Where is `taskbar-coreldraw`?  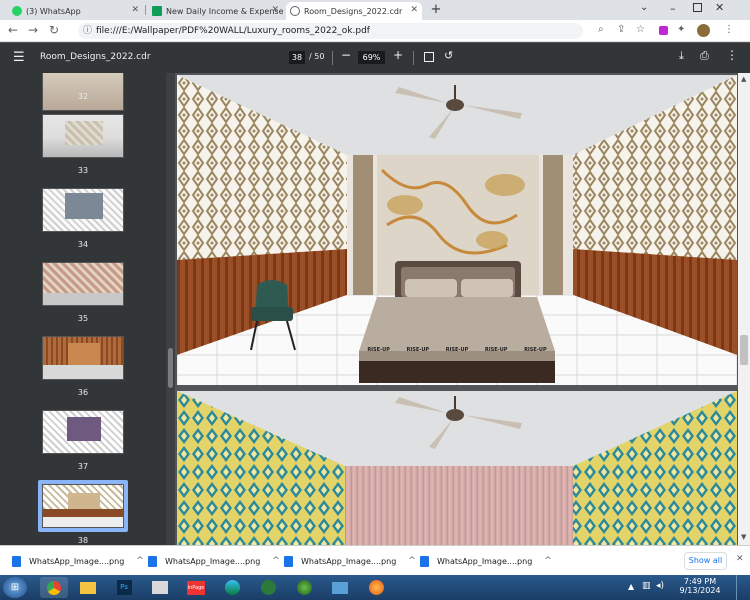
taskbar-coreldraw is located at coordinates (304, 587).